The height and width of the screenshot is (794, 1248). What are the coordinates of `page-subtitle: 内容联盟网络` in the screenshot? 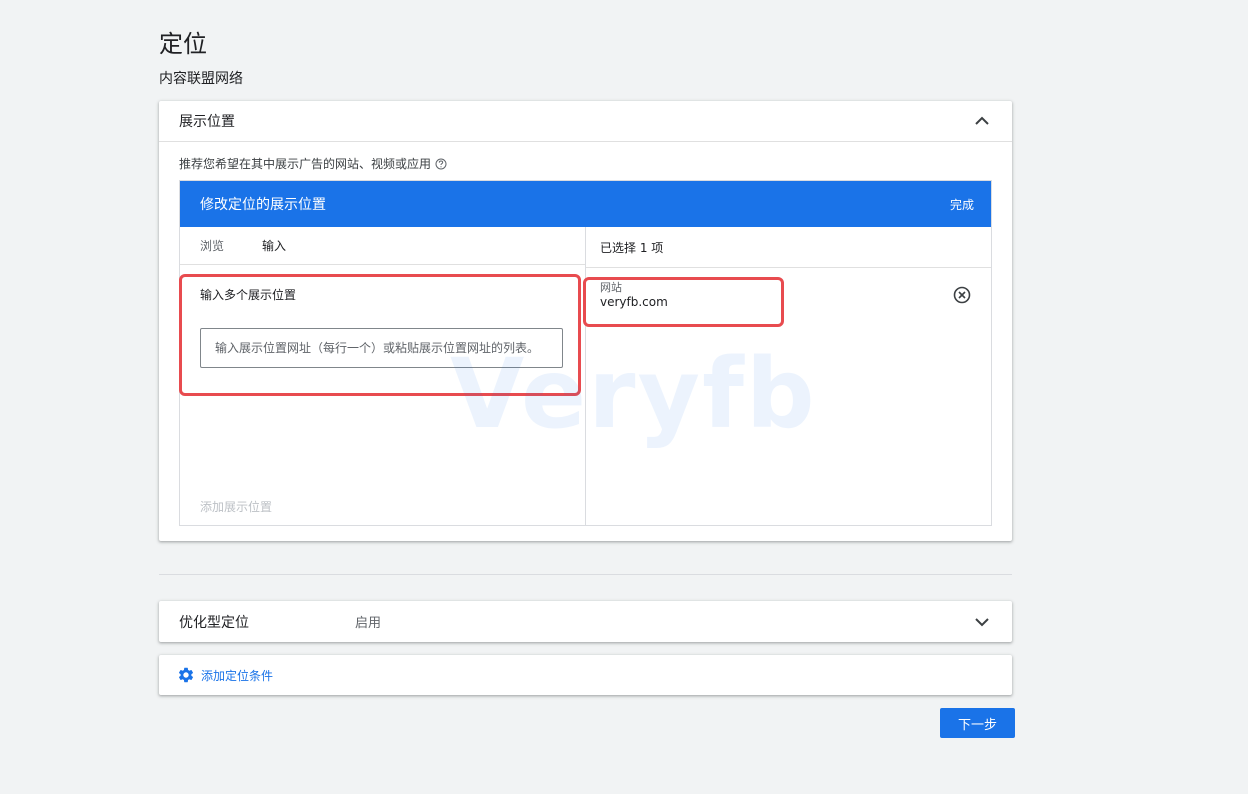 It's located at (201, 79).